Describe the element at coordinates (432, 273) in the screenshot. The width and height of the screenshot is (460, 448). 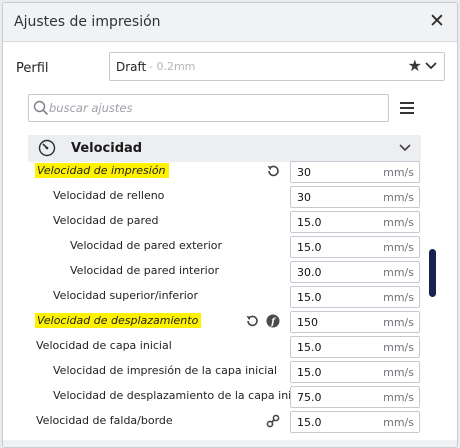
I see `scrollbar-thumb` at that location.